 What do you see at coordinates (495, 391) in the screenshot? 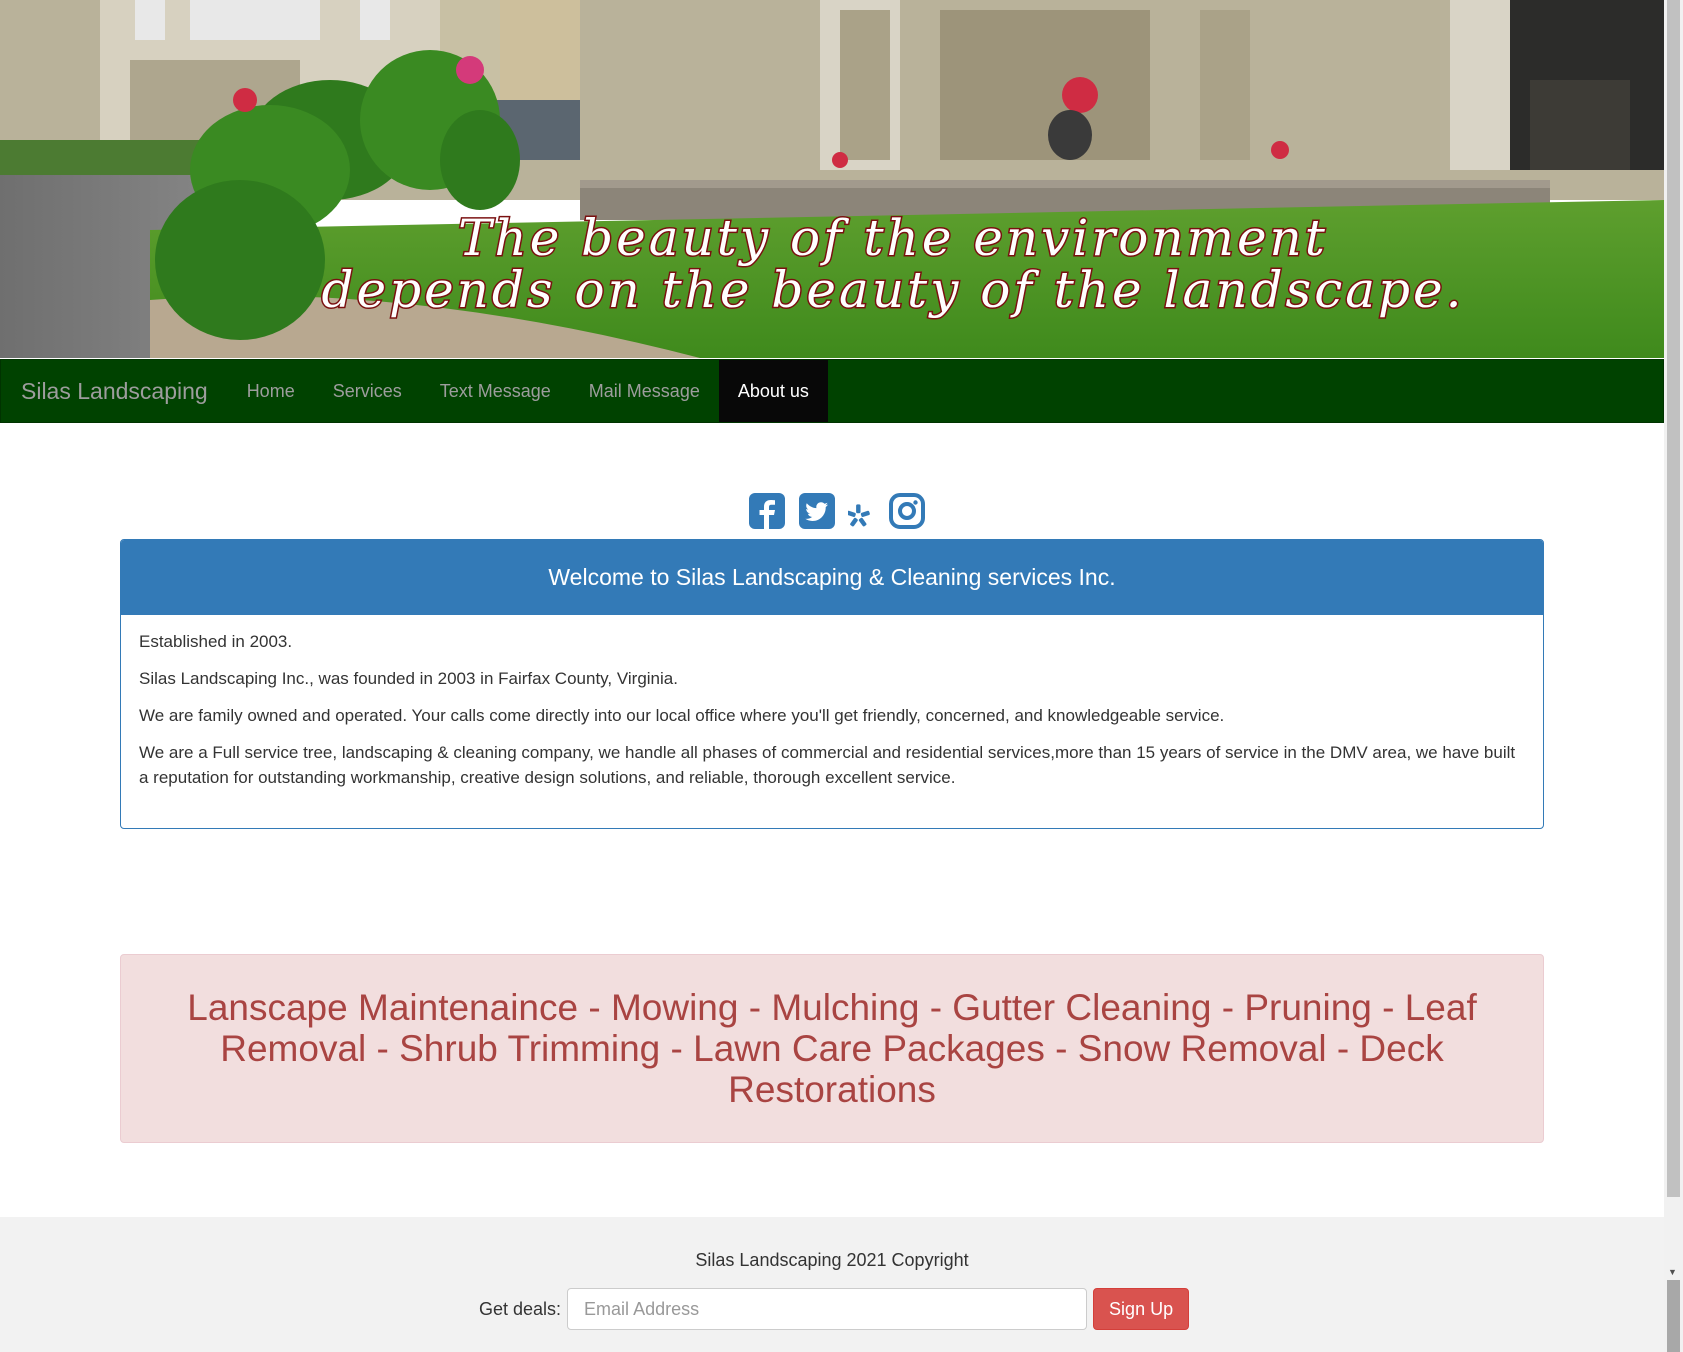
I see `nav-text-message: Text Message` at bounding box center [495, 391].